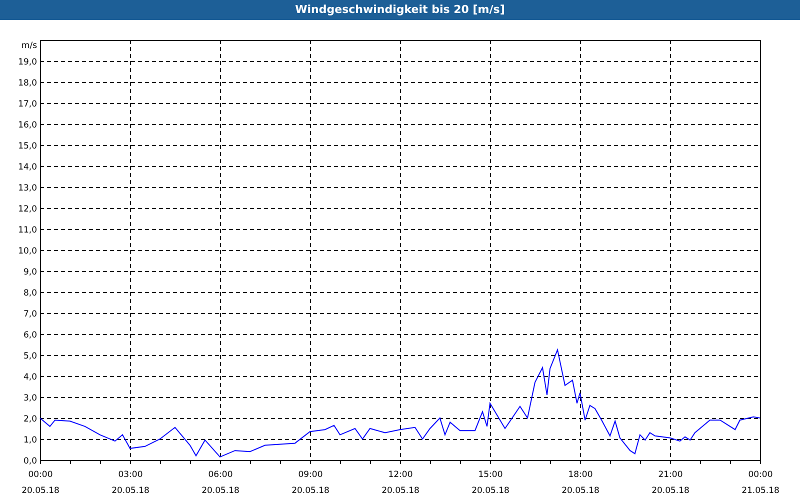 This screenshot has height=500, width=800. Describe the element at coordinates (27, 147) in the screenshot. I see `y-tick-label: 15,0` at that location.